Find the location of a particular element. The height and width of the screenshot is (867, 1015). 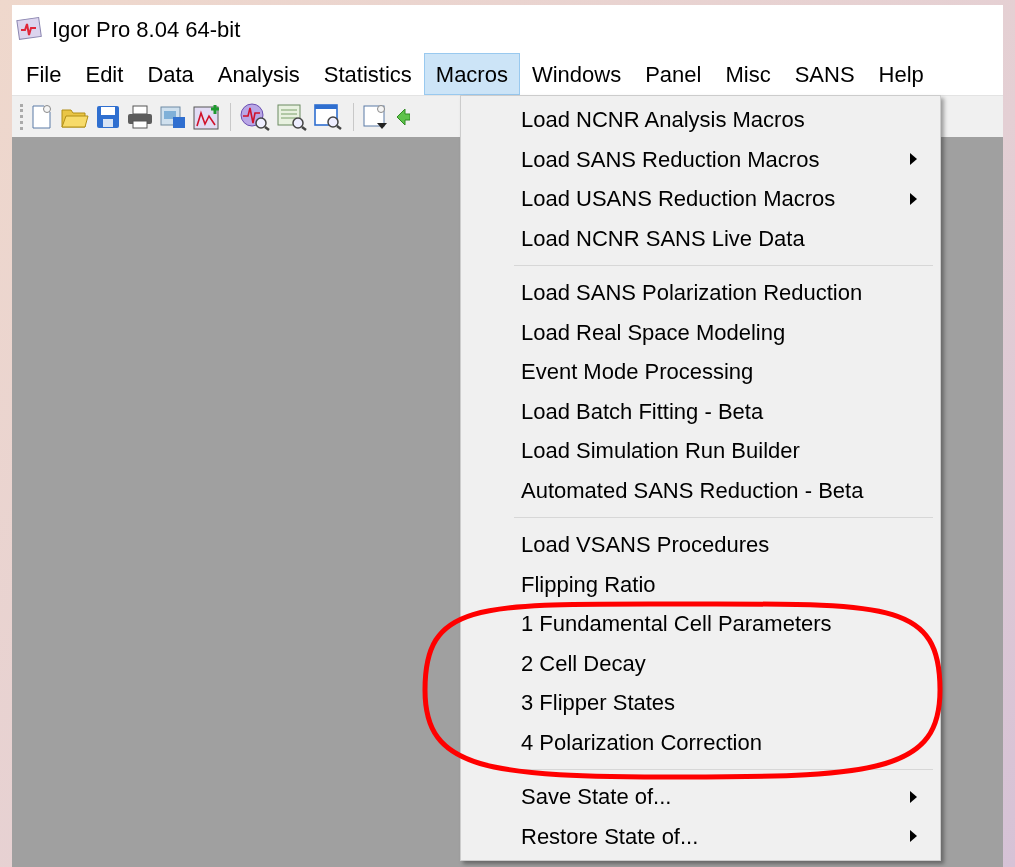

menu-item: Load Real Space Modeling is located at coordinates (700, 332).